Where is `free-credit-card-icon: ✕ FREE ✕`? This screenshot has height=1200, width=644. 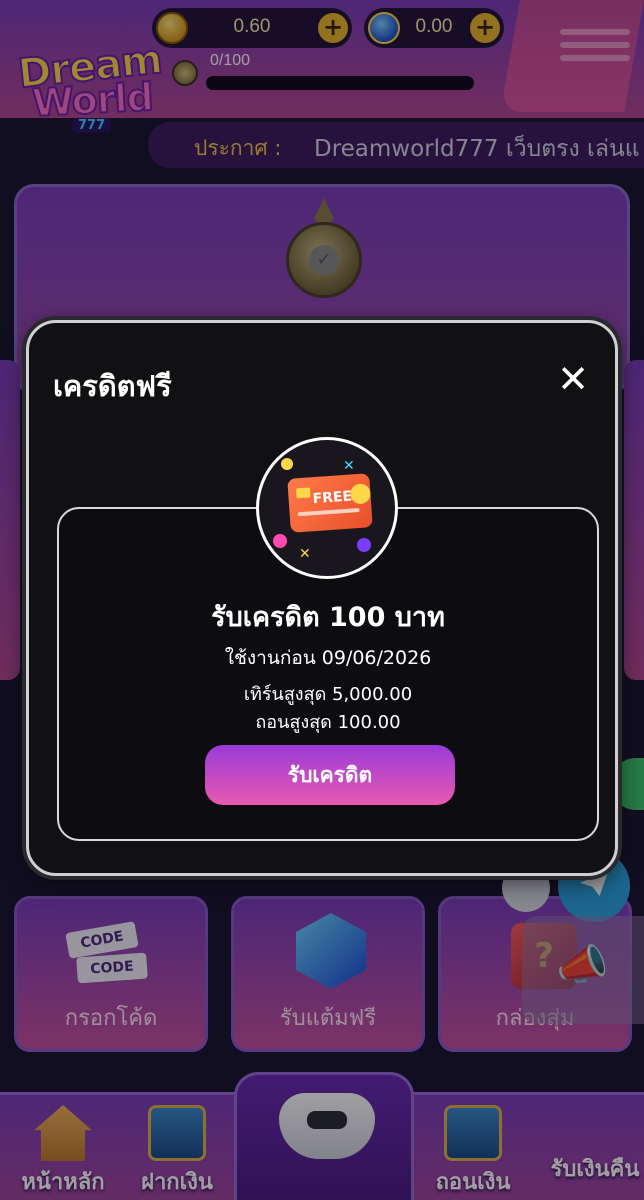 free-credit-card-icon: ✕ FREE ✕ is located at coordinates (327, 508).